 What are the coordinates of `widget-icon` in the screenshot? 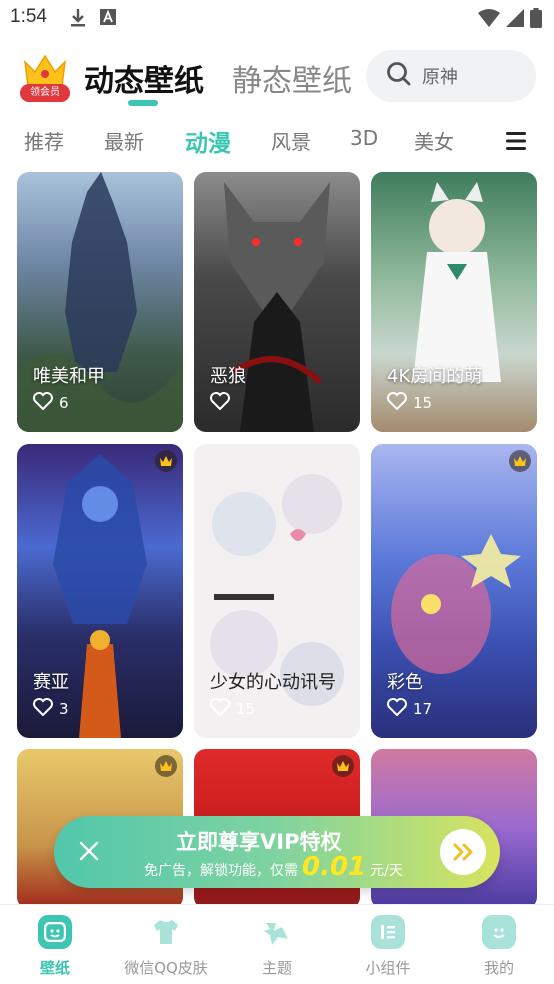 It's located at (388, 932).